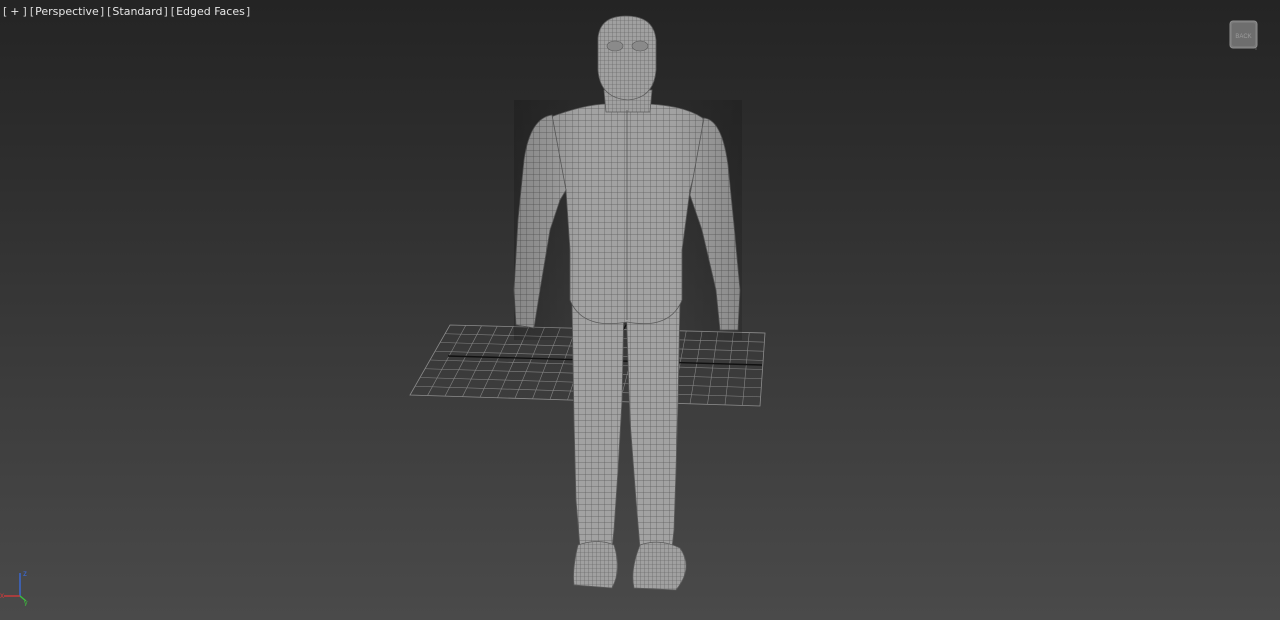 The height and width of the screenshot is (620, 1280). I want to click on point-of-view-label: [Perspective], so click(67, 12).